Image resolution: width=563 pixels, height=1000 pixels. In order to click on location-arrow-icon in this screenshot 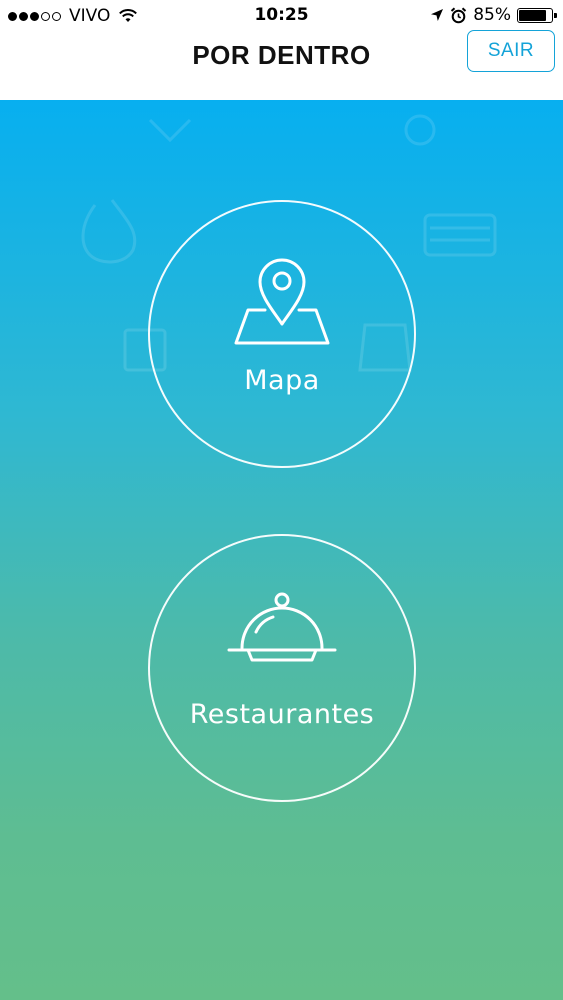, I will do `click(437, 15)`.